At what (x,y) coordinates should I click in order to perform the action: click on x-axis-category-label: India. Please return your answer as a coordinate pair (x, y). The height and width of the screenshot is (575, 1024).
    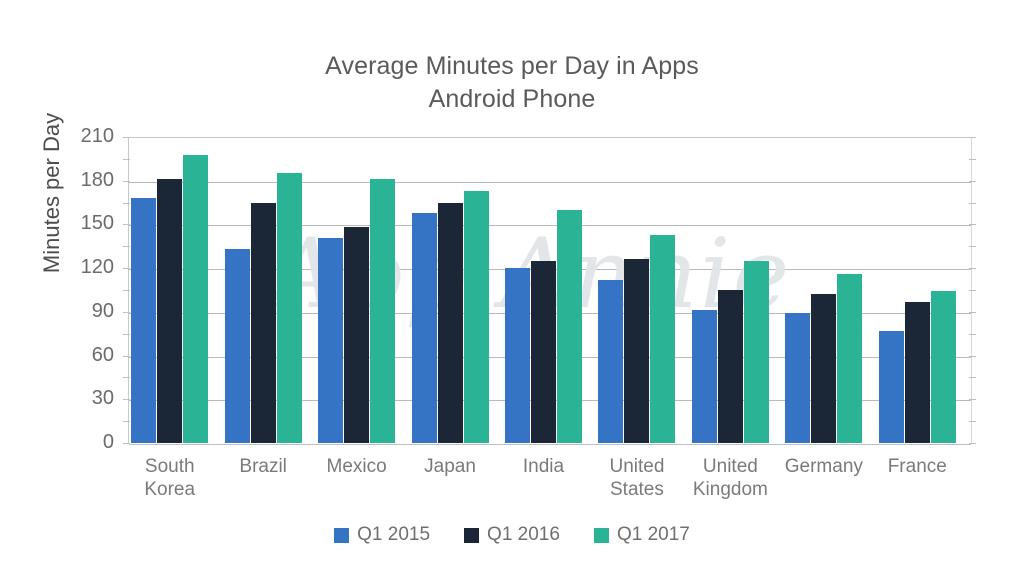
    Looking at the image, I should click on (543, 466).